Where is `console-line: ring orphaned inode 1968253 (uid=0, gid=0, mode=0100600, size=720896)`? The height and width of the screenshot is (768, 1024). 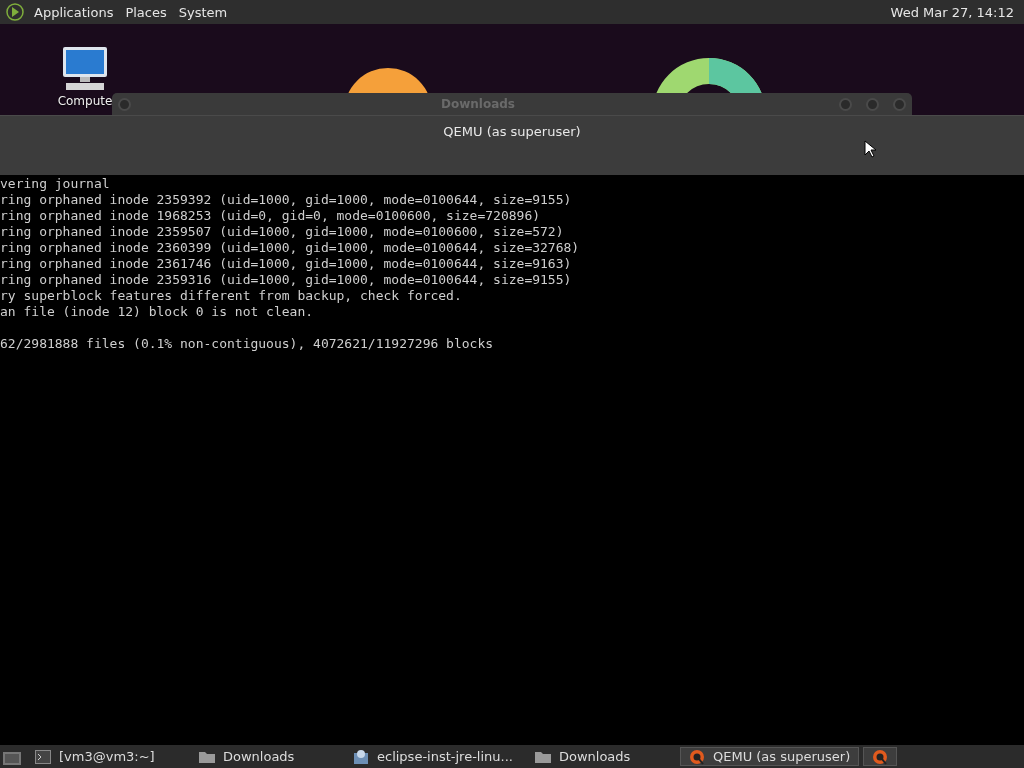 console-line: ring orphaned inode 1968253 (uid=0, gid=0, mode=0100600, size=720896) is located at coordinates (271, 216).